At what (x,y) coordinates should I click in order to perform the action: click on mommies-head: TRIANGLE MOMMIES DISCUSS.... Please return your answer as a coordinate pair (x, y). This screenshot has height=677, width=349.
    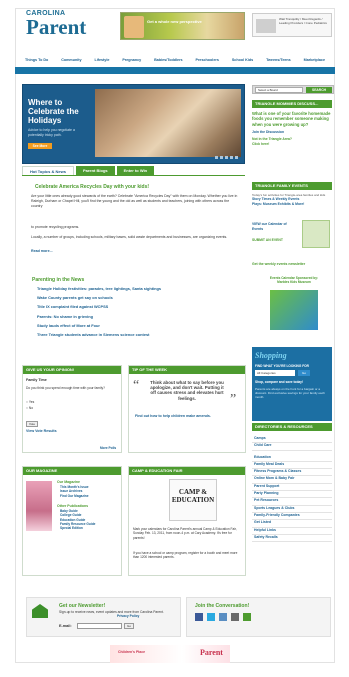
    Looking at the image, I should click on (292, 104).